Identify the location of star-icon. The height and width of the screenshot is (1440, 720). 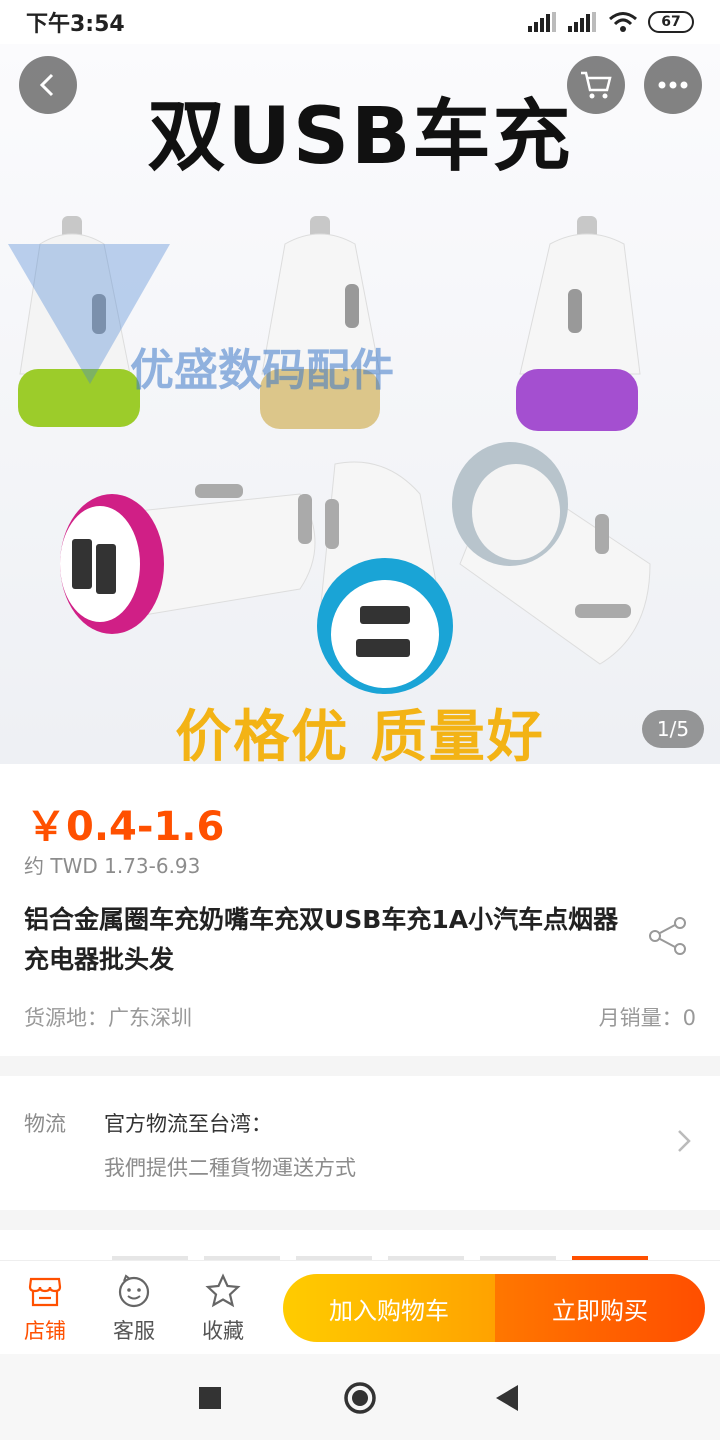
(223, 1290).